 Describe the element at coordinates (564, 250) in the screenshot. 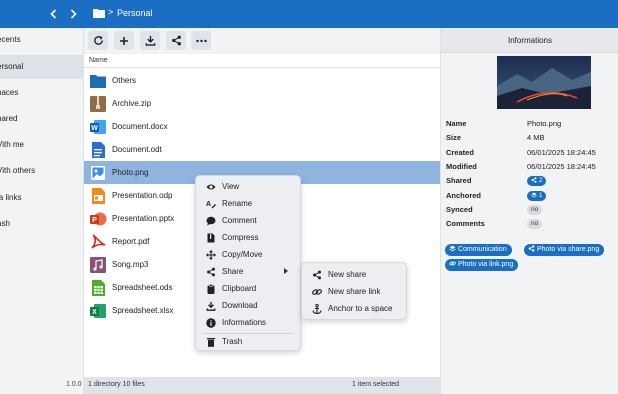

I see `tag-share: Photo via share.png` at that location.